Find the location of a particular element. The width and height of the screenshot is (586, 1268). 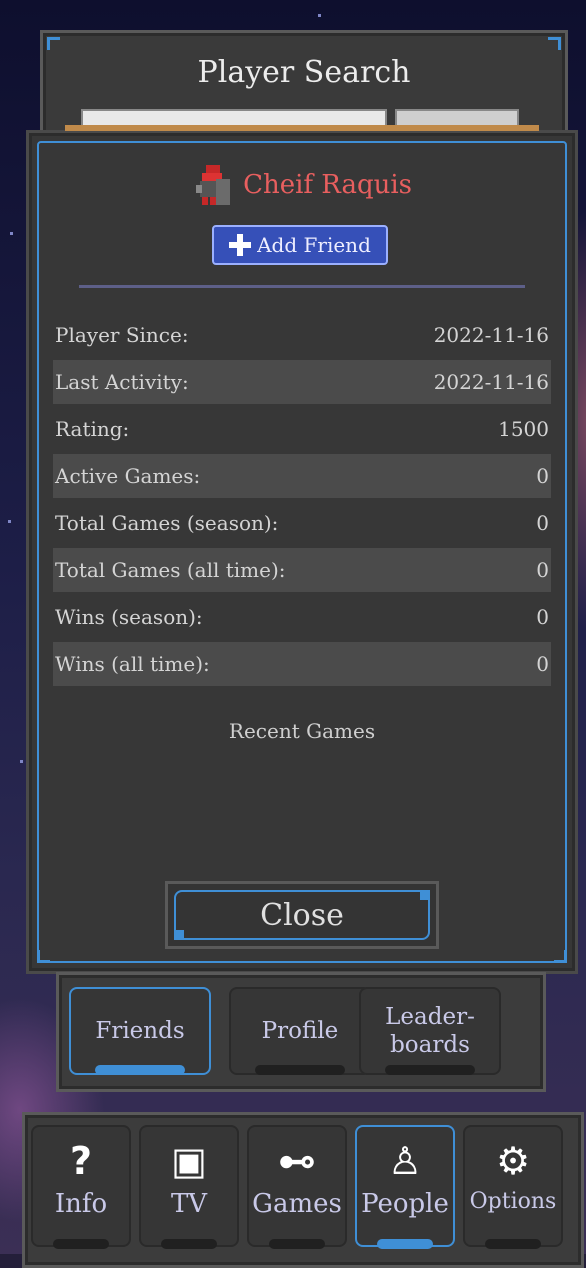

tab-label: Friends is located at coordinates (140, 1031).